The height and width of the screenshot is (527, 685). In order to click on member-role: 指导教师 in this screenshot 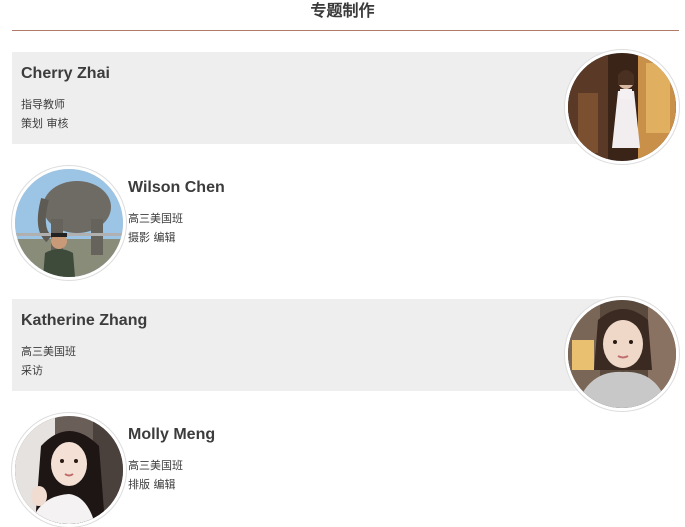, I will do `click(43, 104)`.